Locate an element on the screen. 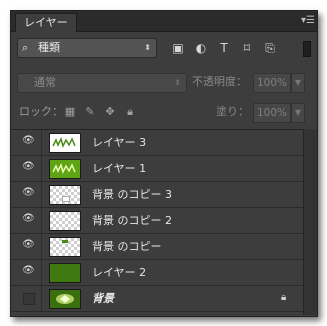 The image size is (327, 326). layer-name: 背景 is located at coordinates (103, 298).